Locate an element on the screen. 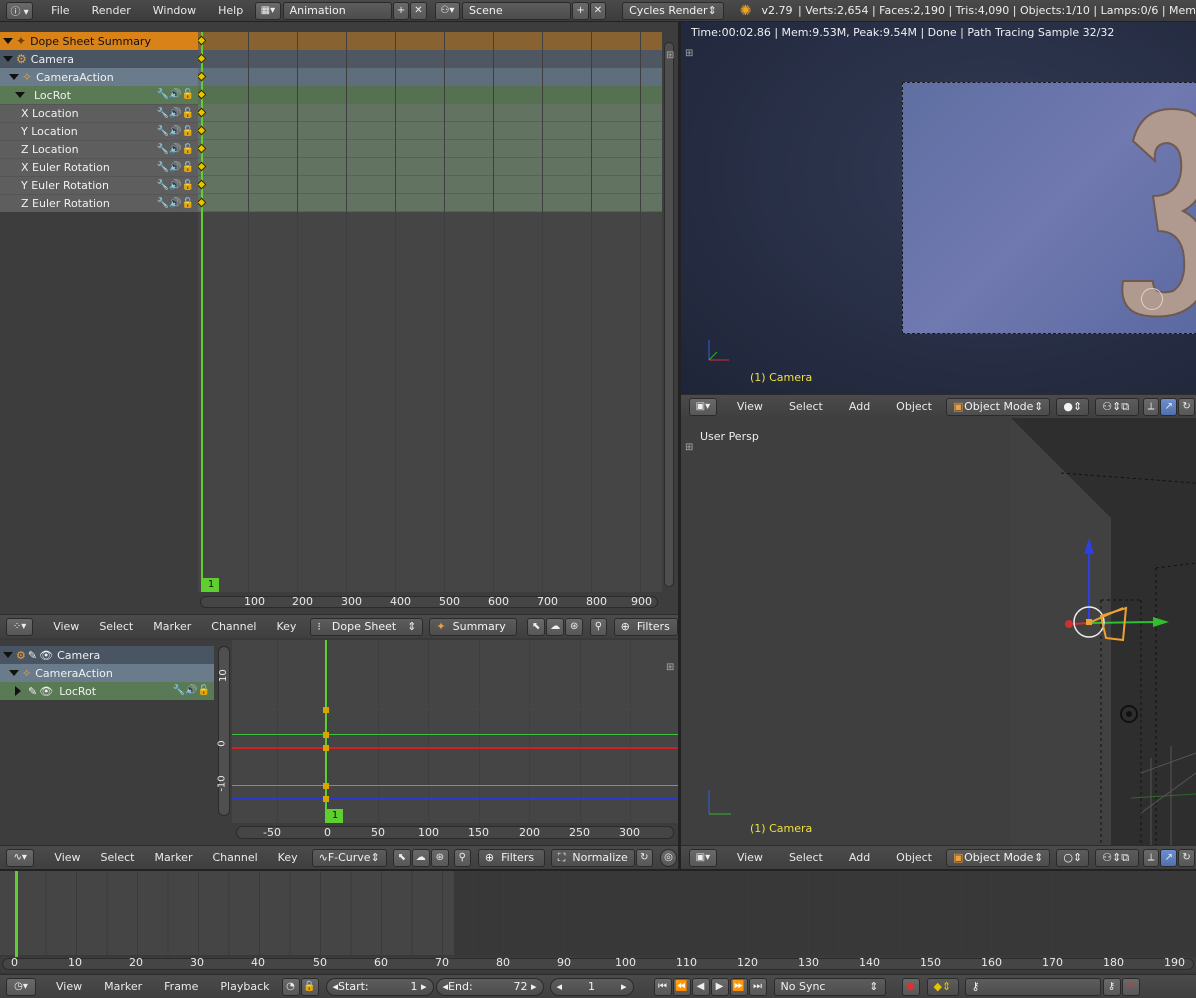 Image resolution: width=1196 pixels, height=998 pixels. screen-layout-field: Animation is located at coordinates (337, 10).